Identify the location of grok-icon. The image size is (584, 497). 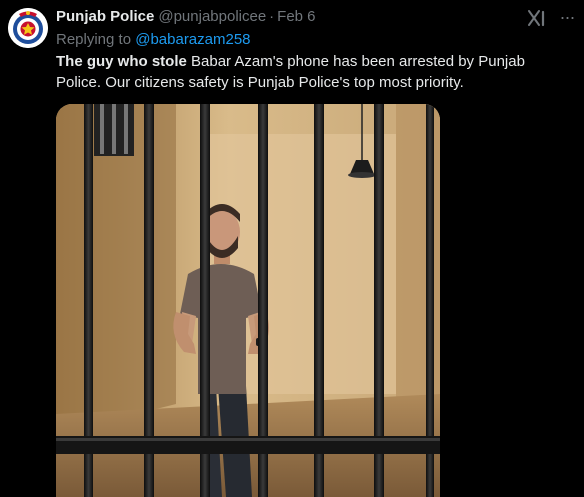
(536, 18).